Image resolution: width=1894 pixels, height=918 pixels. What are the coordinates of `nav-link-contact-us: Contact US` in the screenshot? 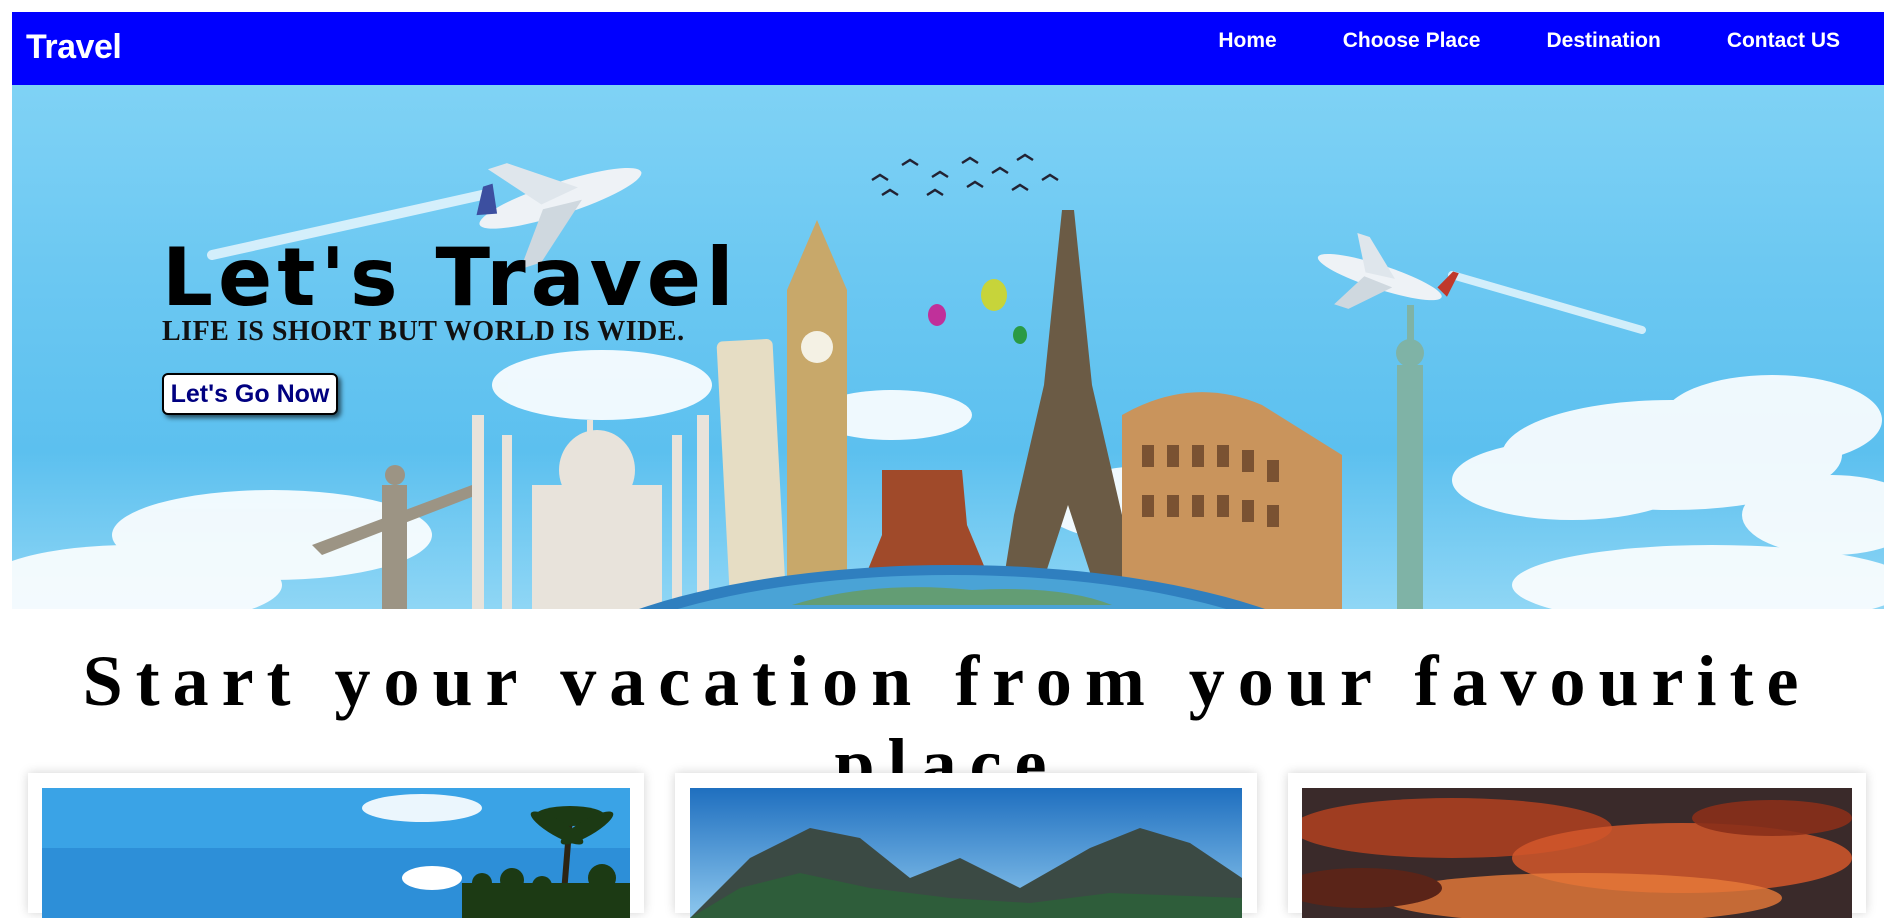 It's located at (1783, 41).